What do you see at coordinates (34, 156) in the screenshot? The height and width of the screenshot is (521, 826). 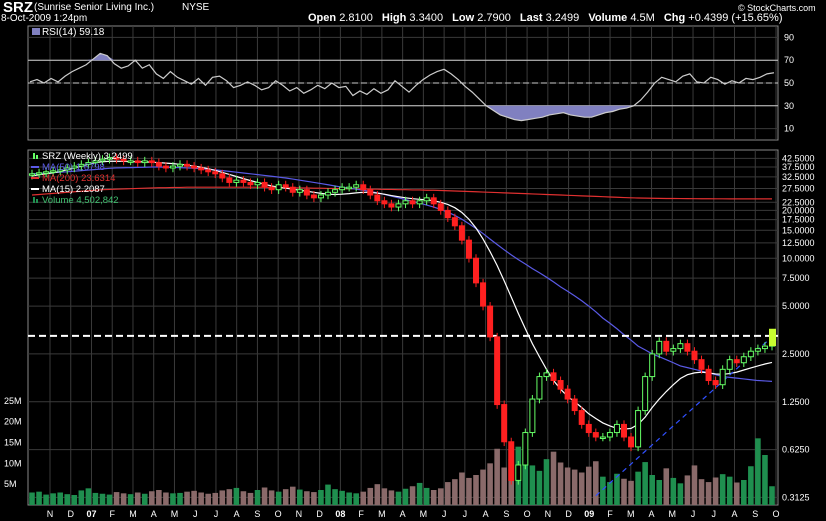 I see `legend-price-swatch` at bounding box center [34, 156].